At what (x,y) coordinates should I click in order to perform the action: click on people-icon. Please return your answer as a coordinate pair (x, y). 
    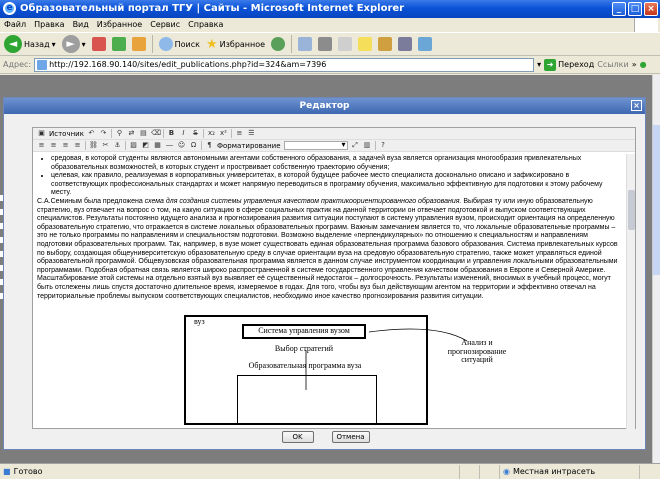
    Looking at the image, I should click on (425, 44).